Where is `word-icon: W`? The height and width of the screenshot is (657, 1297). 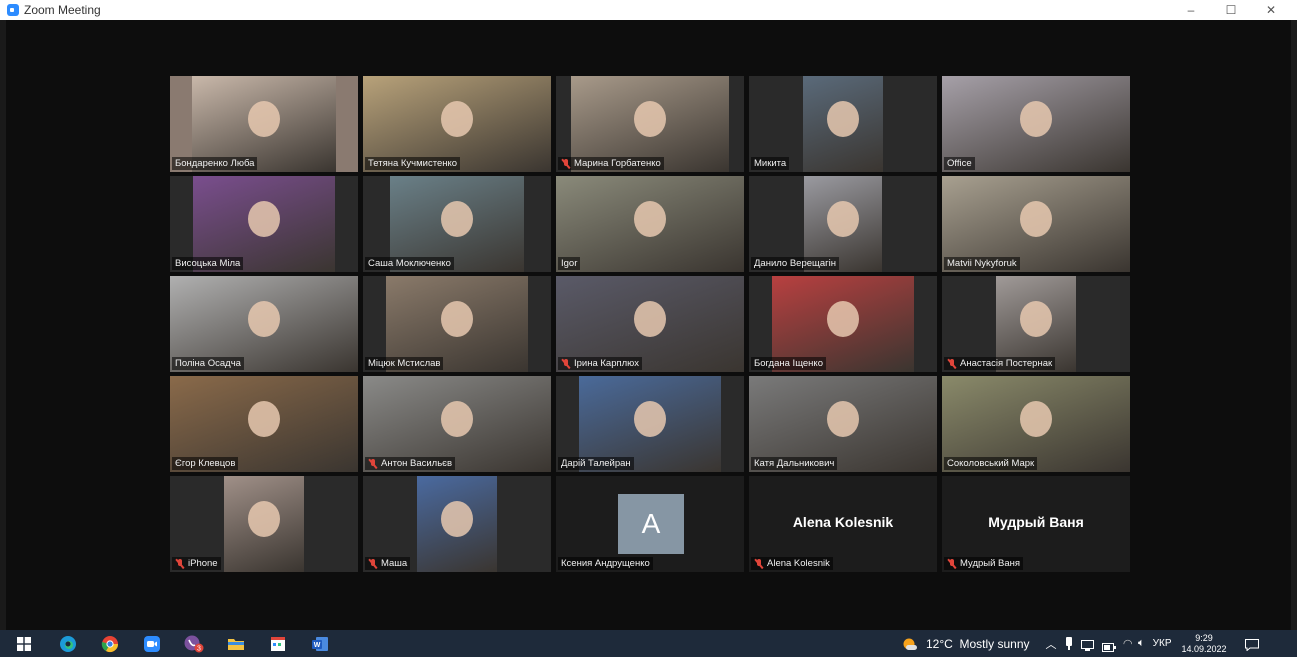
word-icon: W is located at coordinates (320, 643).